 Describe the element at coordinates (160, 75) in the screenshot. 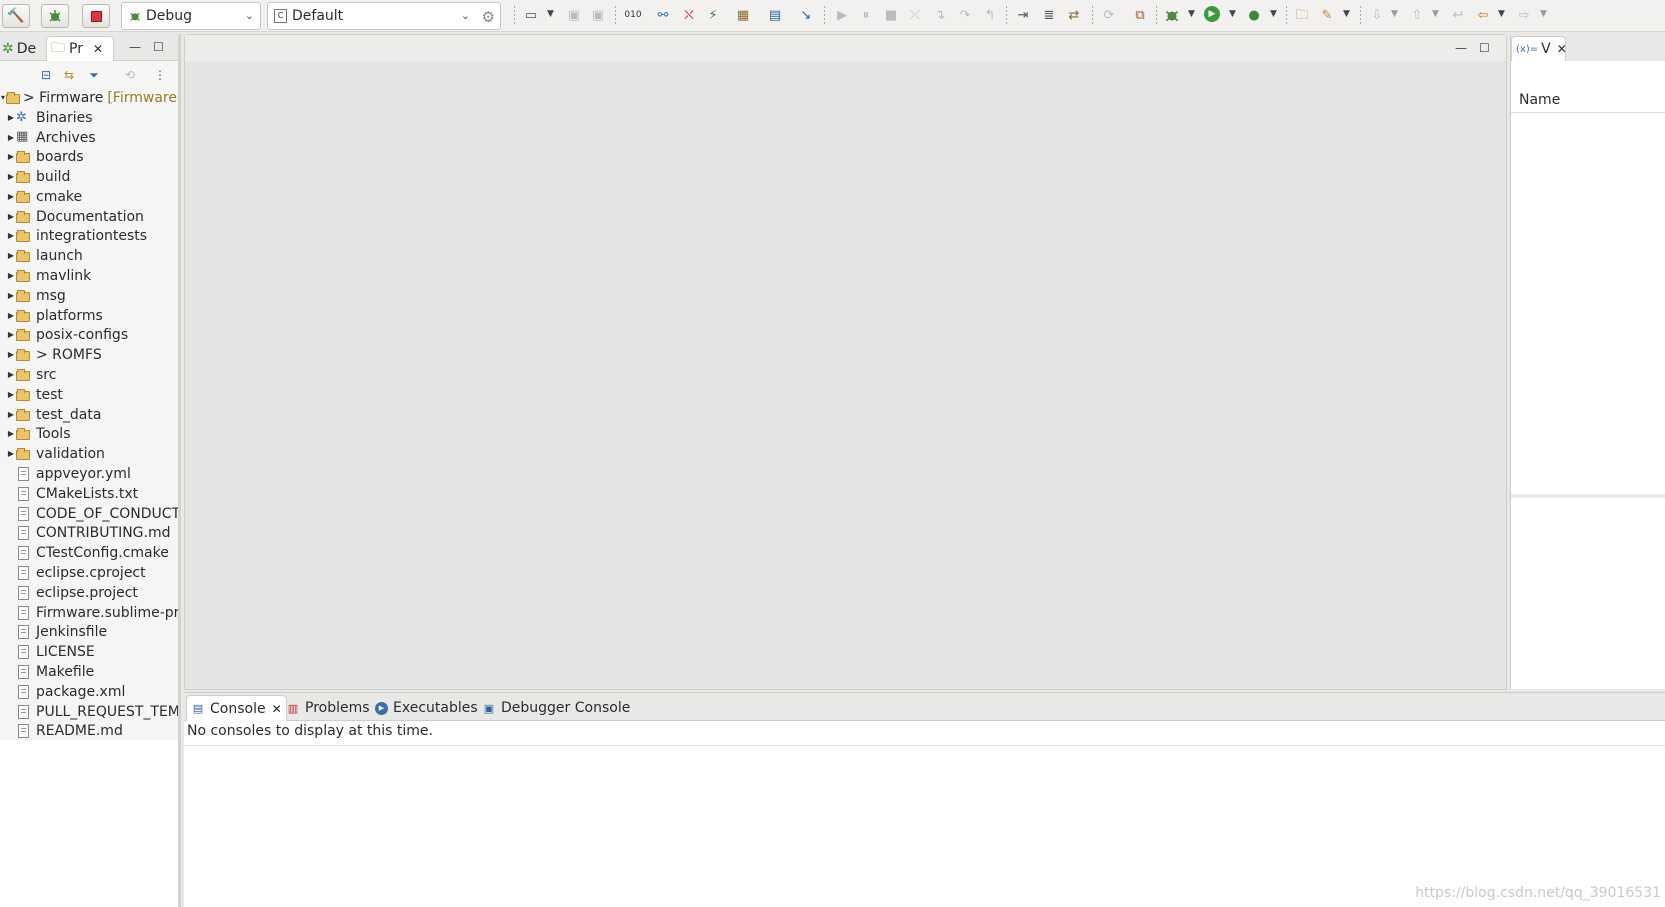

I see `view-menu-icon: ⋮` at that location.